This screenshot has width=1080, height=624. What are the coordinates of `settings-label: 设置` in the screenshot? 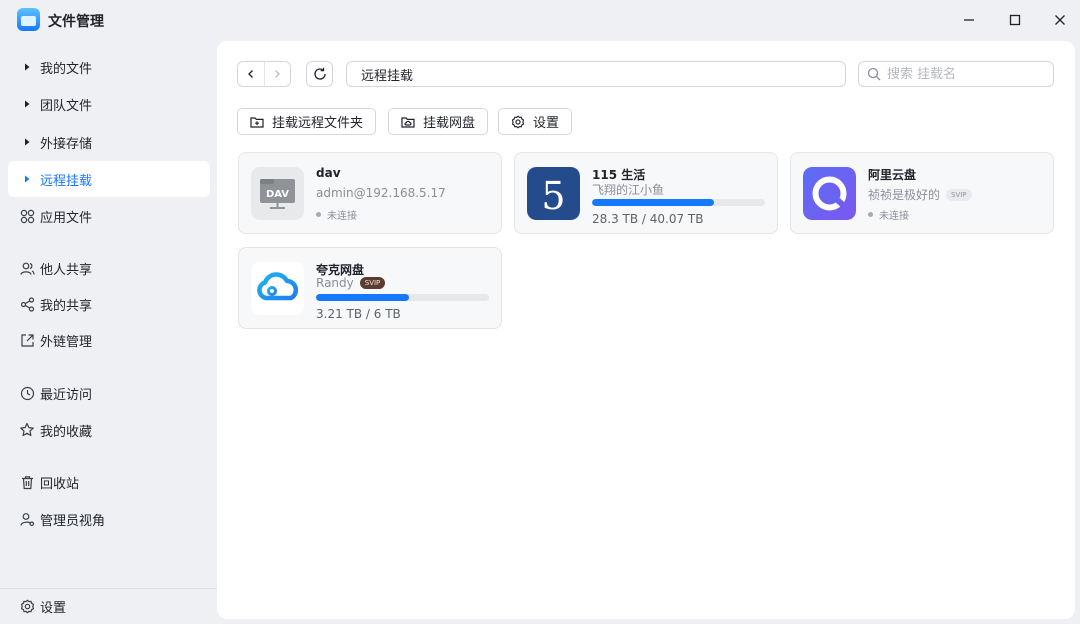 It's located at (546, 123).